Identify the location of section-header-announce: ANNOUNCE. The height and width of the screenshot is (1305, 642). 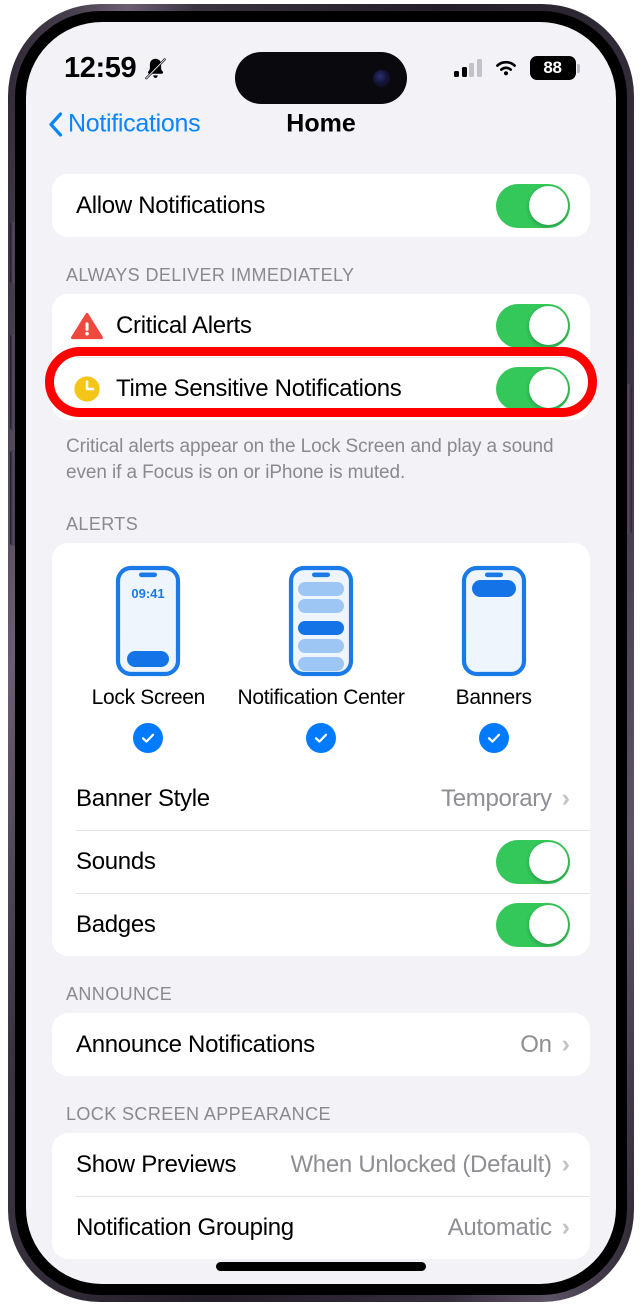
(119, 994).